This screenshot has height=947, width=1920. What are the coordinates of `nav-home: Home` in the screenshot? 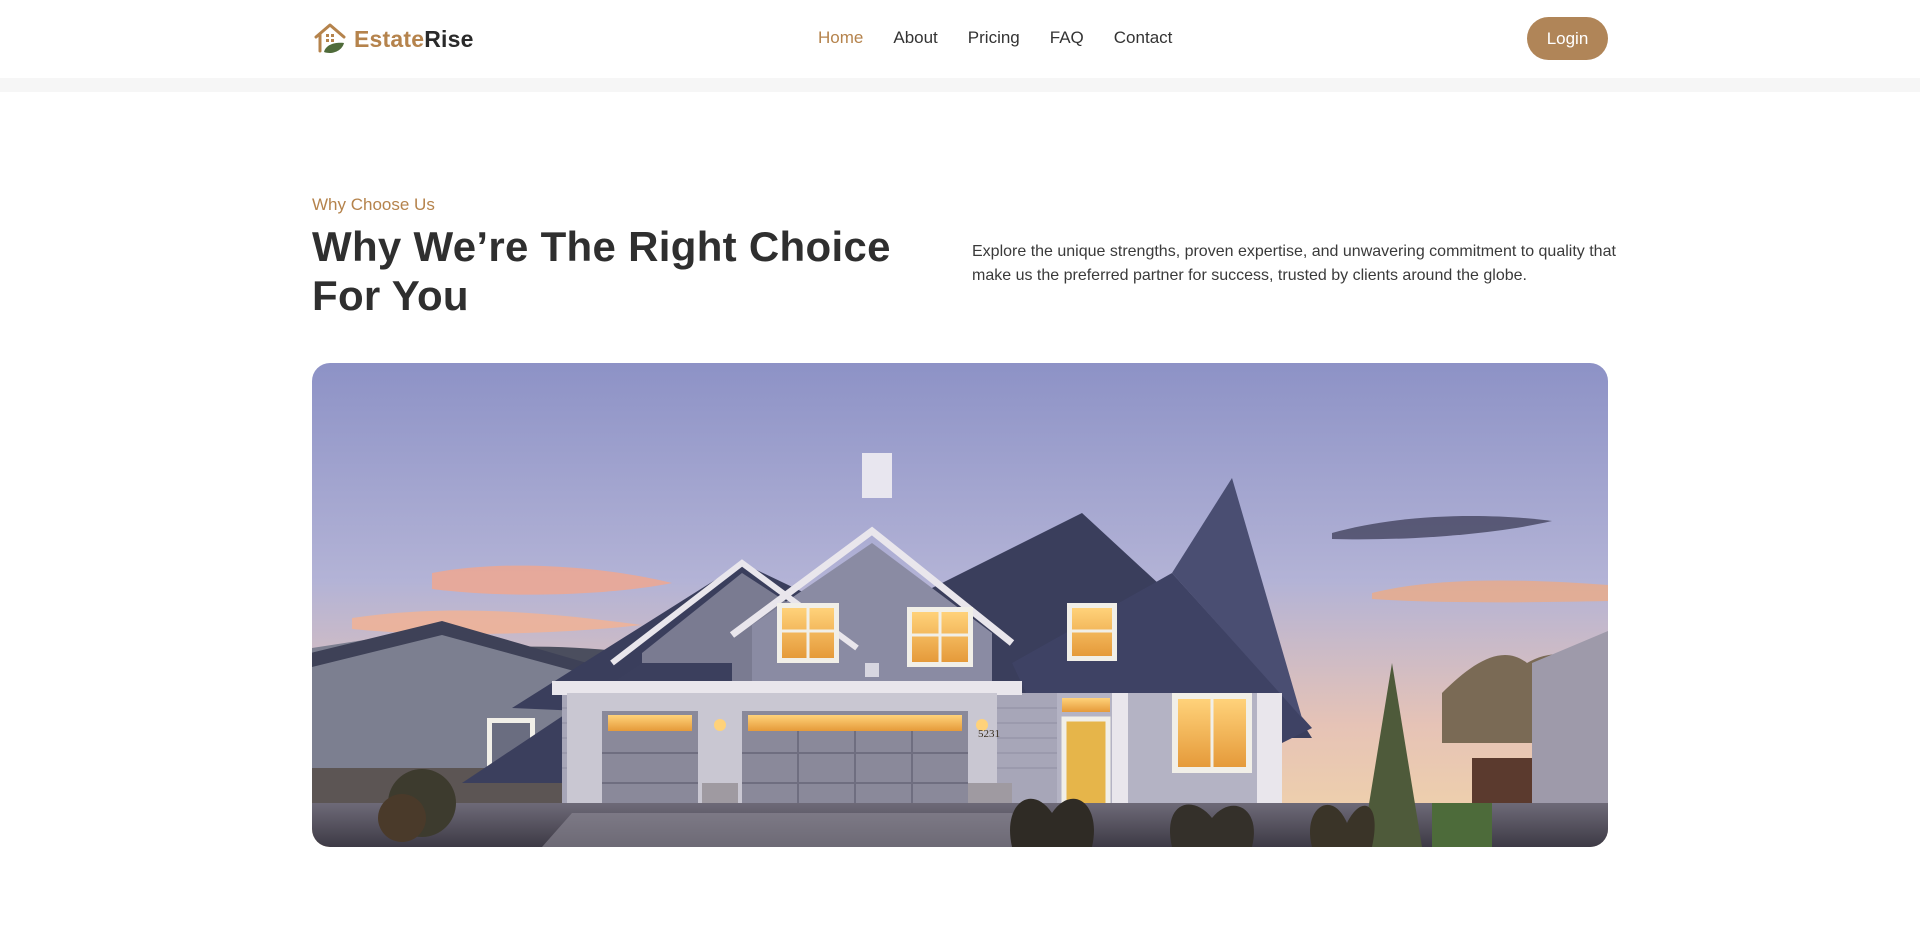 It's located at (840, 38).